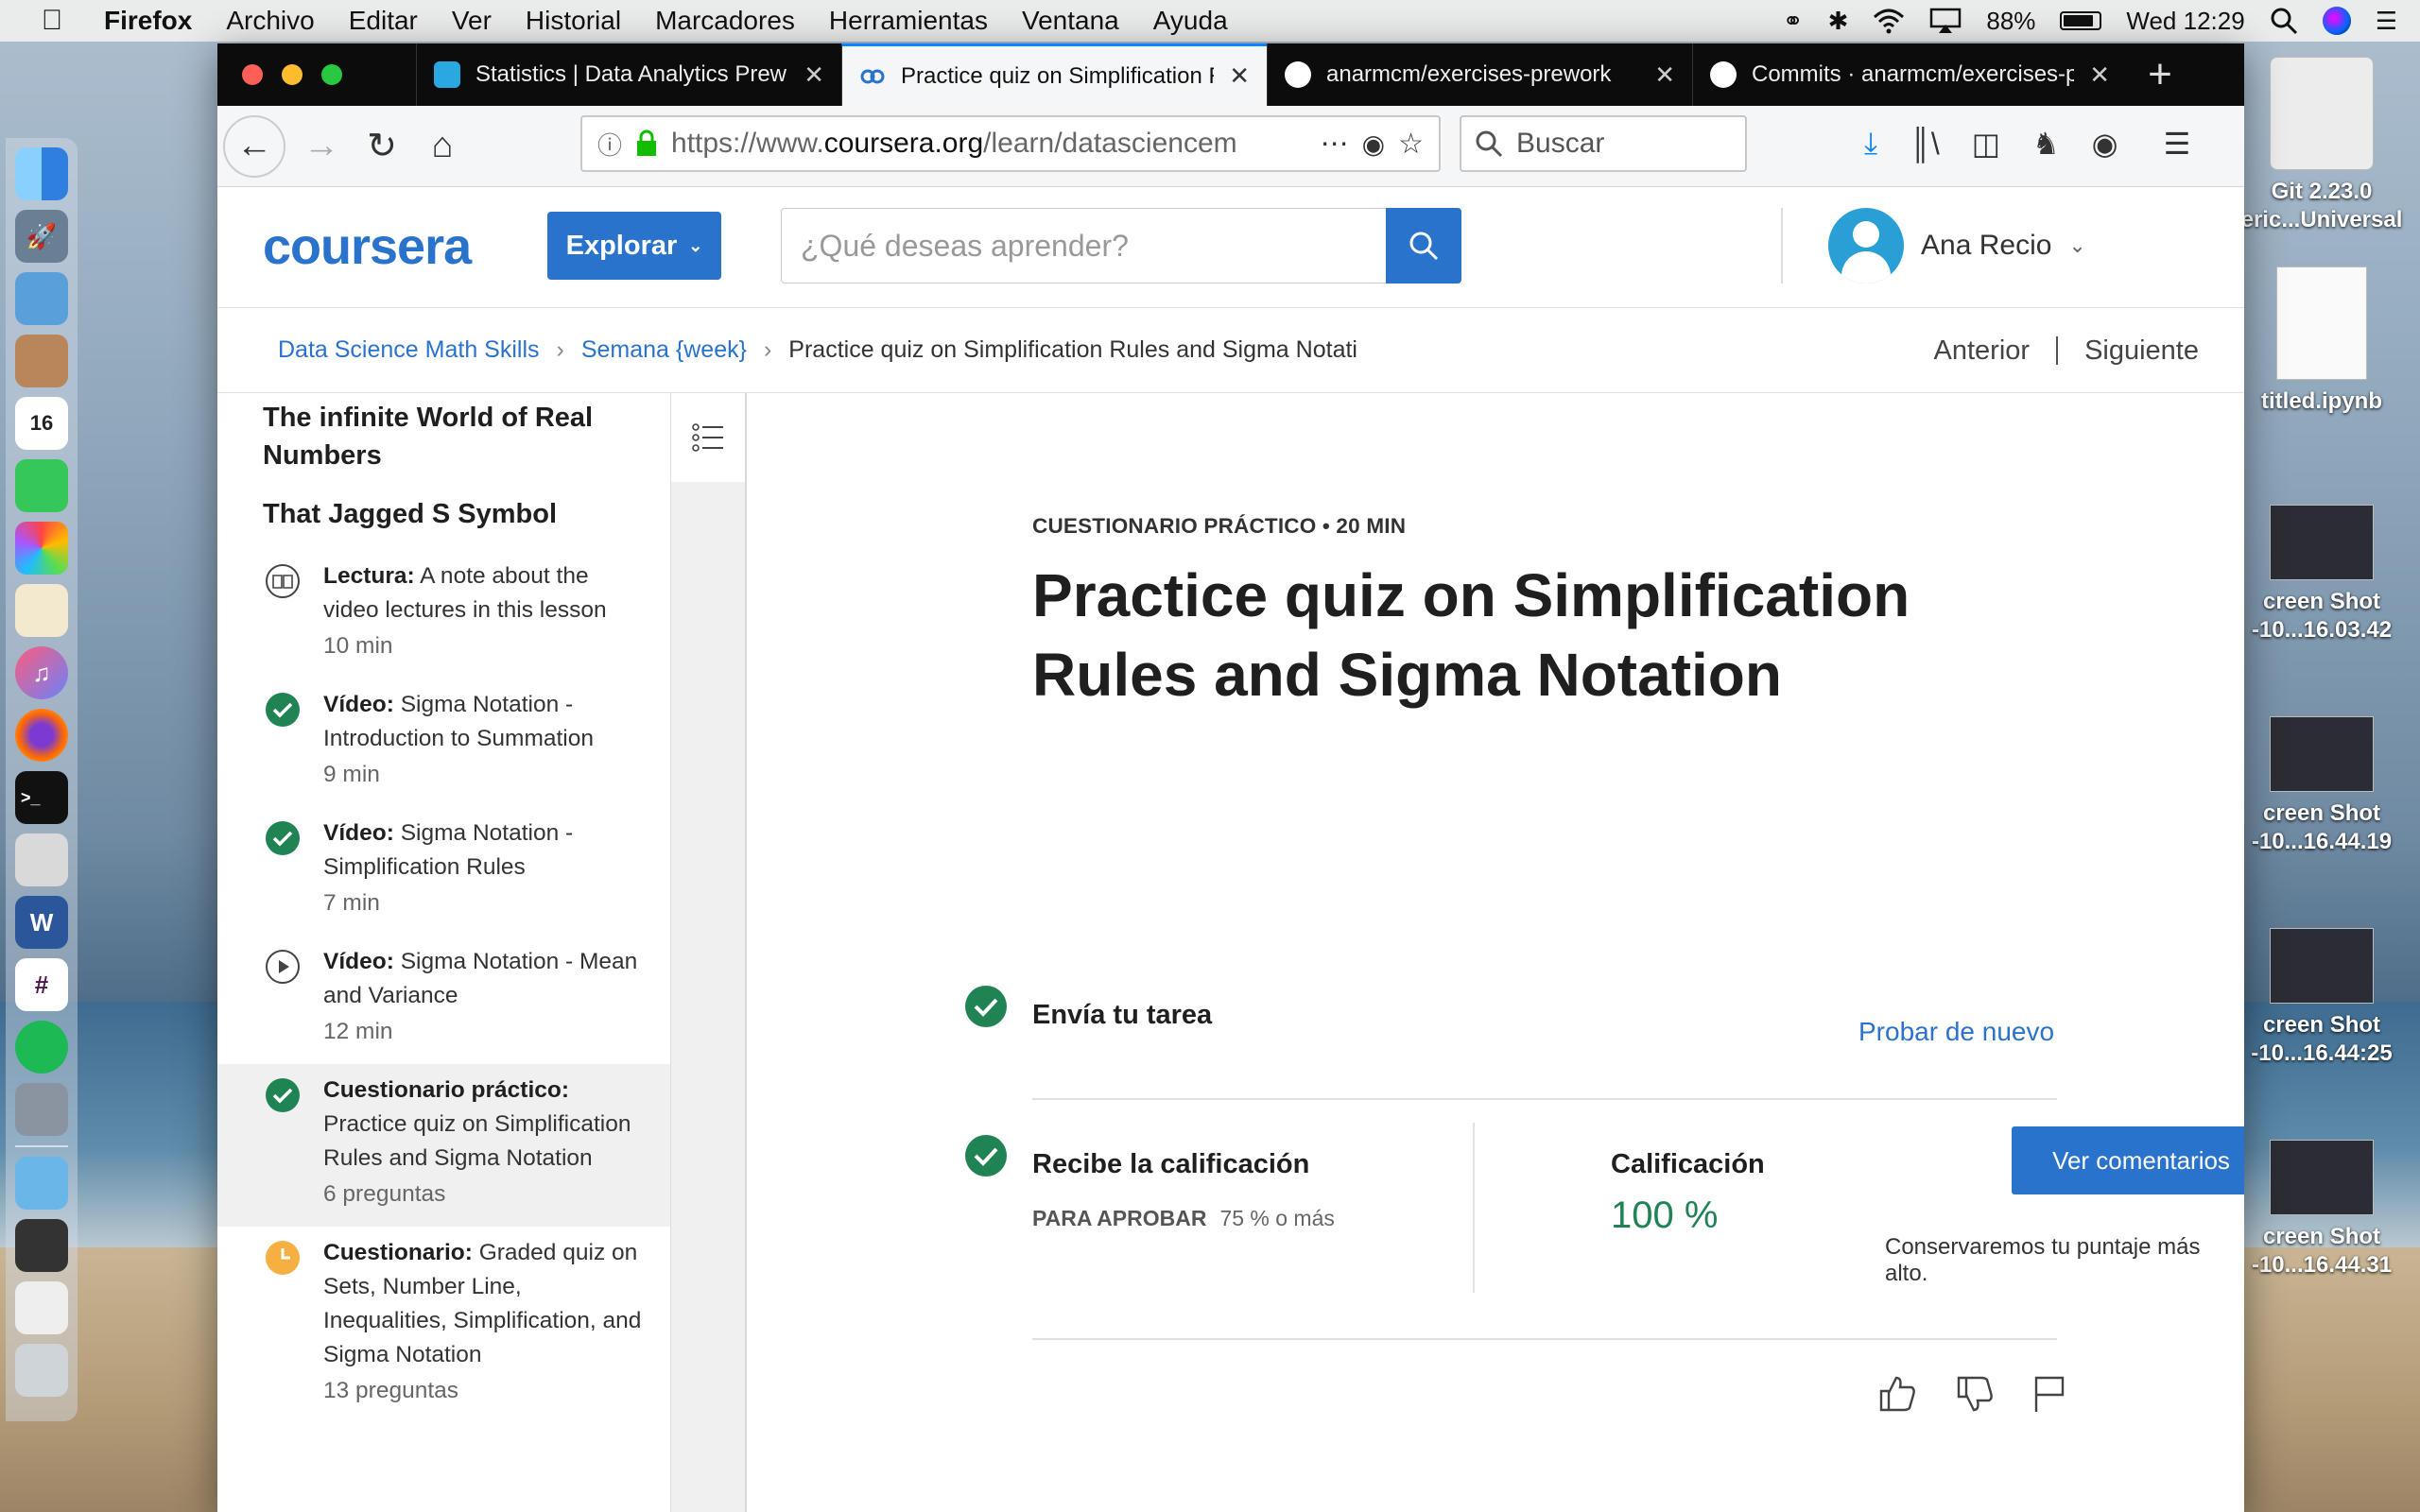 This screenshot has width=2420, height=1512. I want to click on siri-icon, so click(2336, 21).